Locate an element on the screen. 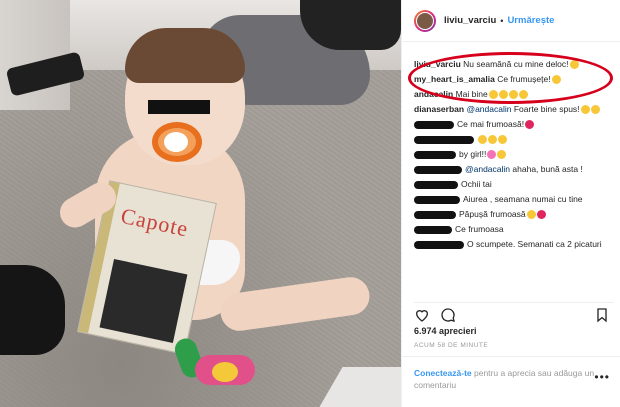 This screenshot has width=620, height=407. comment-item: Aiurea , seamana numai cu tine is located at coordinates (514, 199).